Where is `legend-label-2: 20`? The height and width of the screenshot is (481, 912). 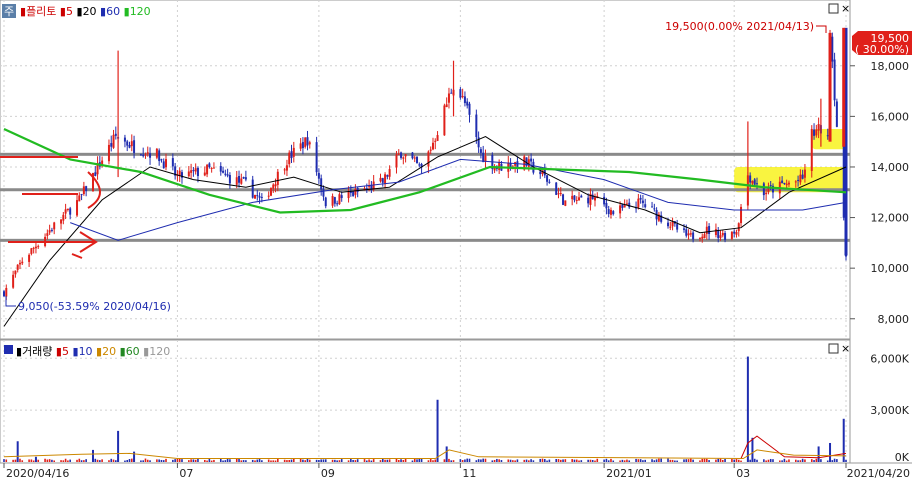 legend-label-2: 20 is located at coordinates (90, 11).